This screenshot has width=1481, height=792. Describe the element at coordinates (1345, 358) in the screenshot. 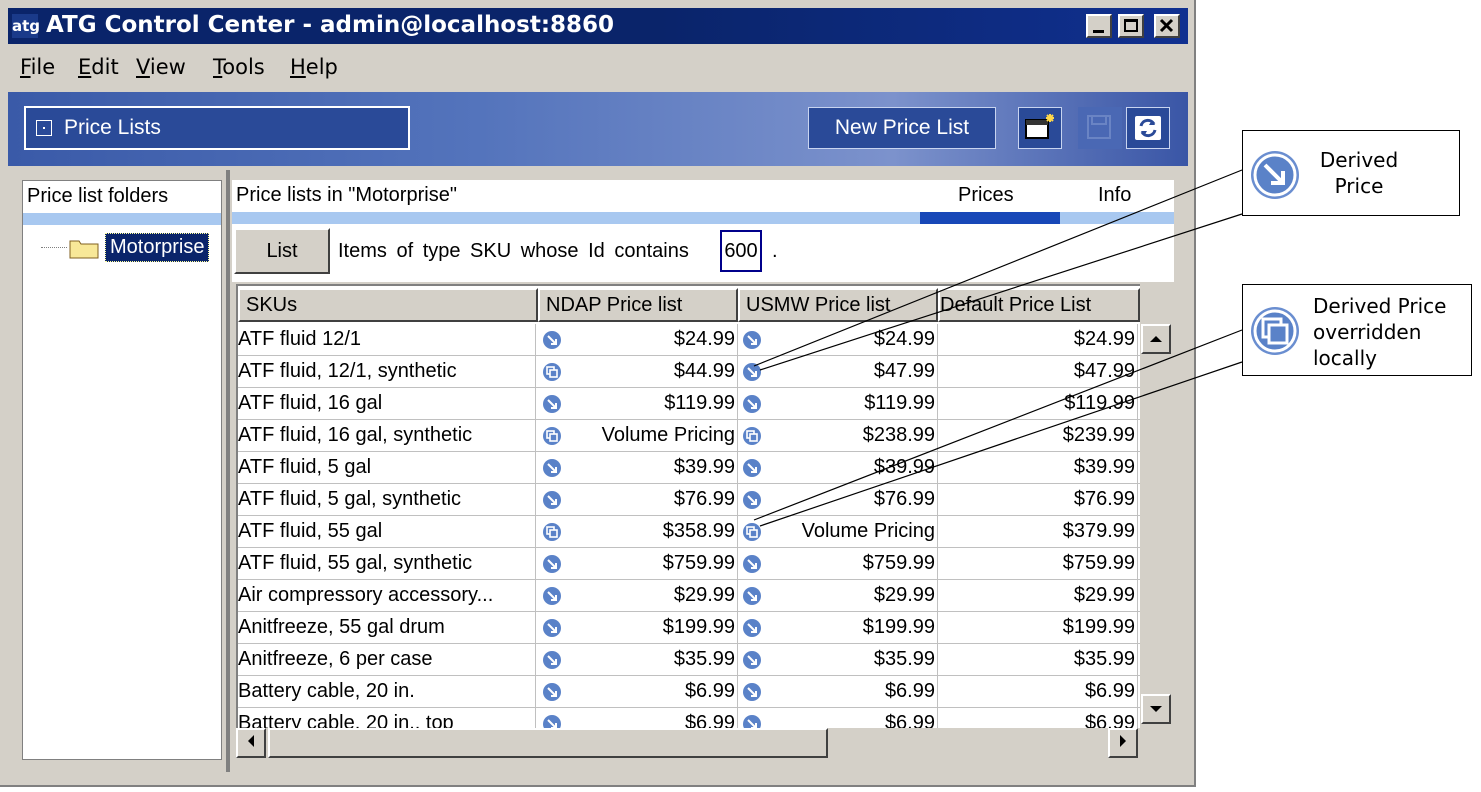

I see `callout-override-line3: locally` at that location.